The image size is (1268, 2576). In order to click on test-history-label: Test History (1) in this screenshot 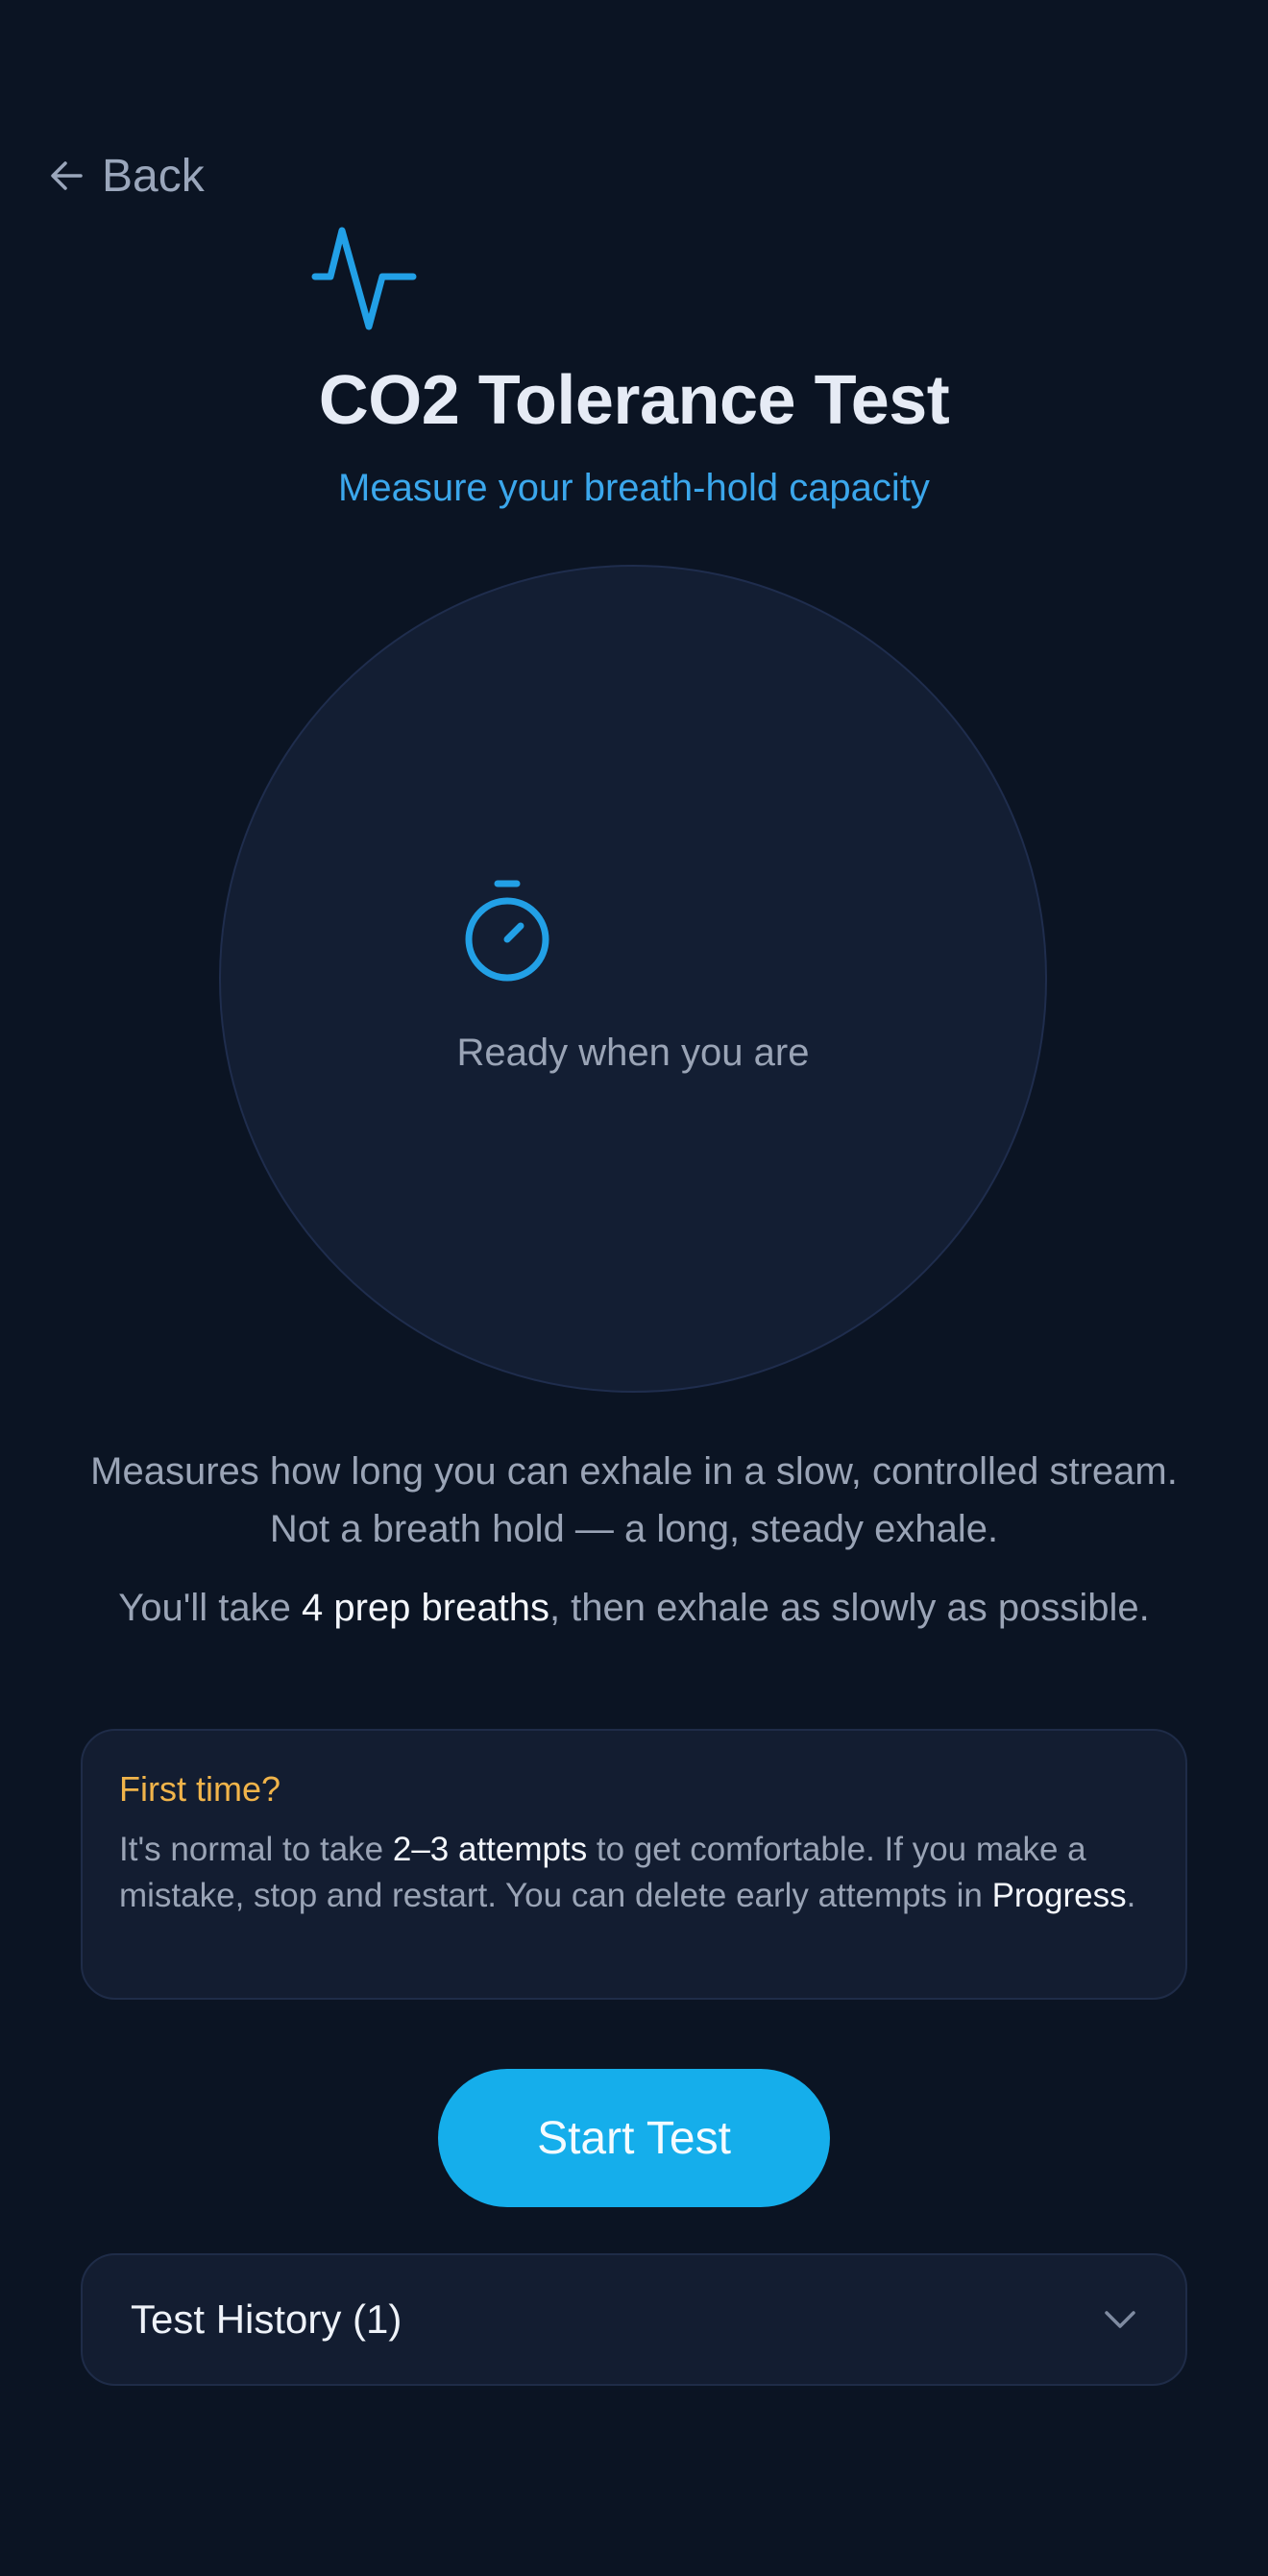, I will do `click(266, 2319)`.